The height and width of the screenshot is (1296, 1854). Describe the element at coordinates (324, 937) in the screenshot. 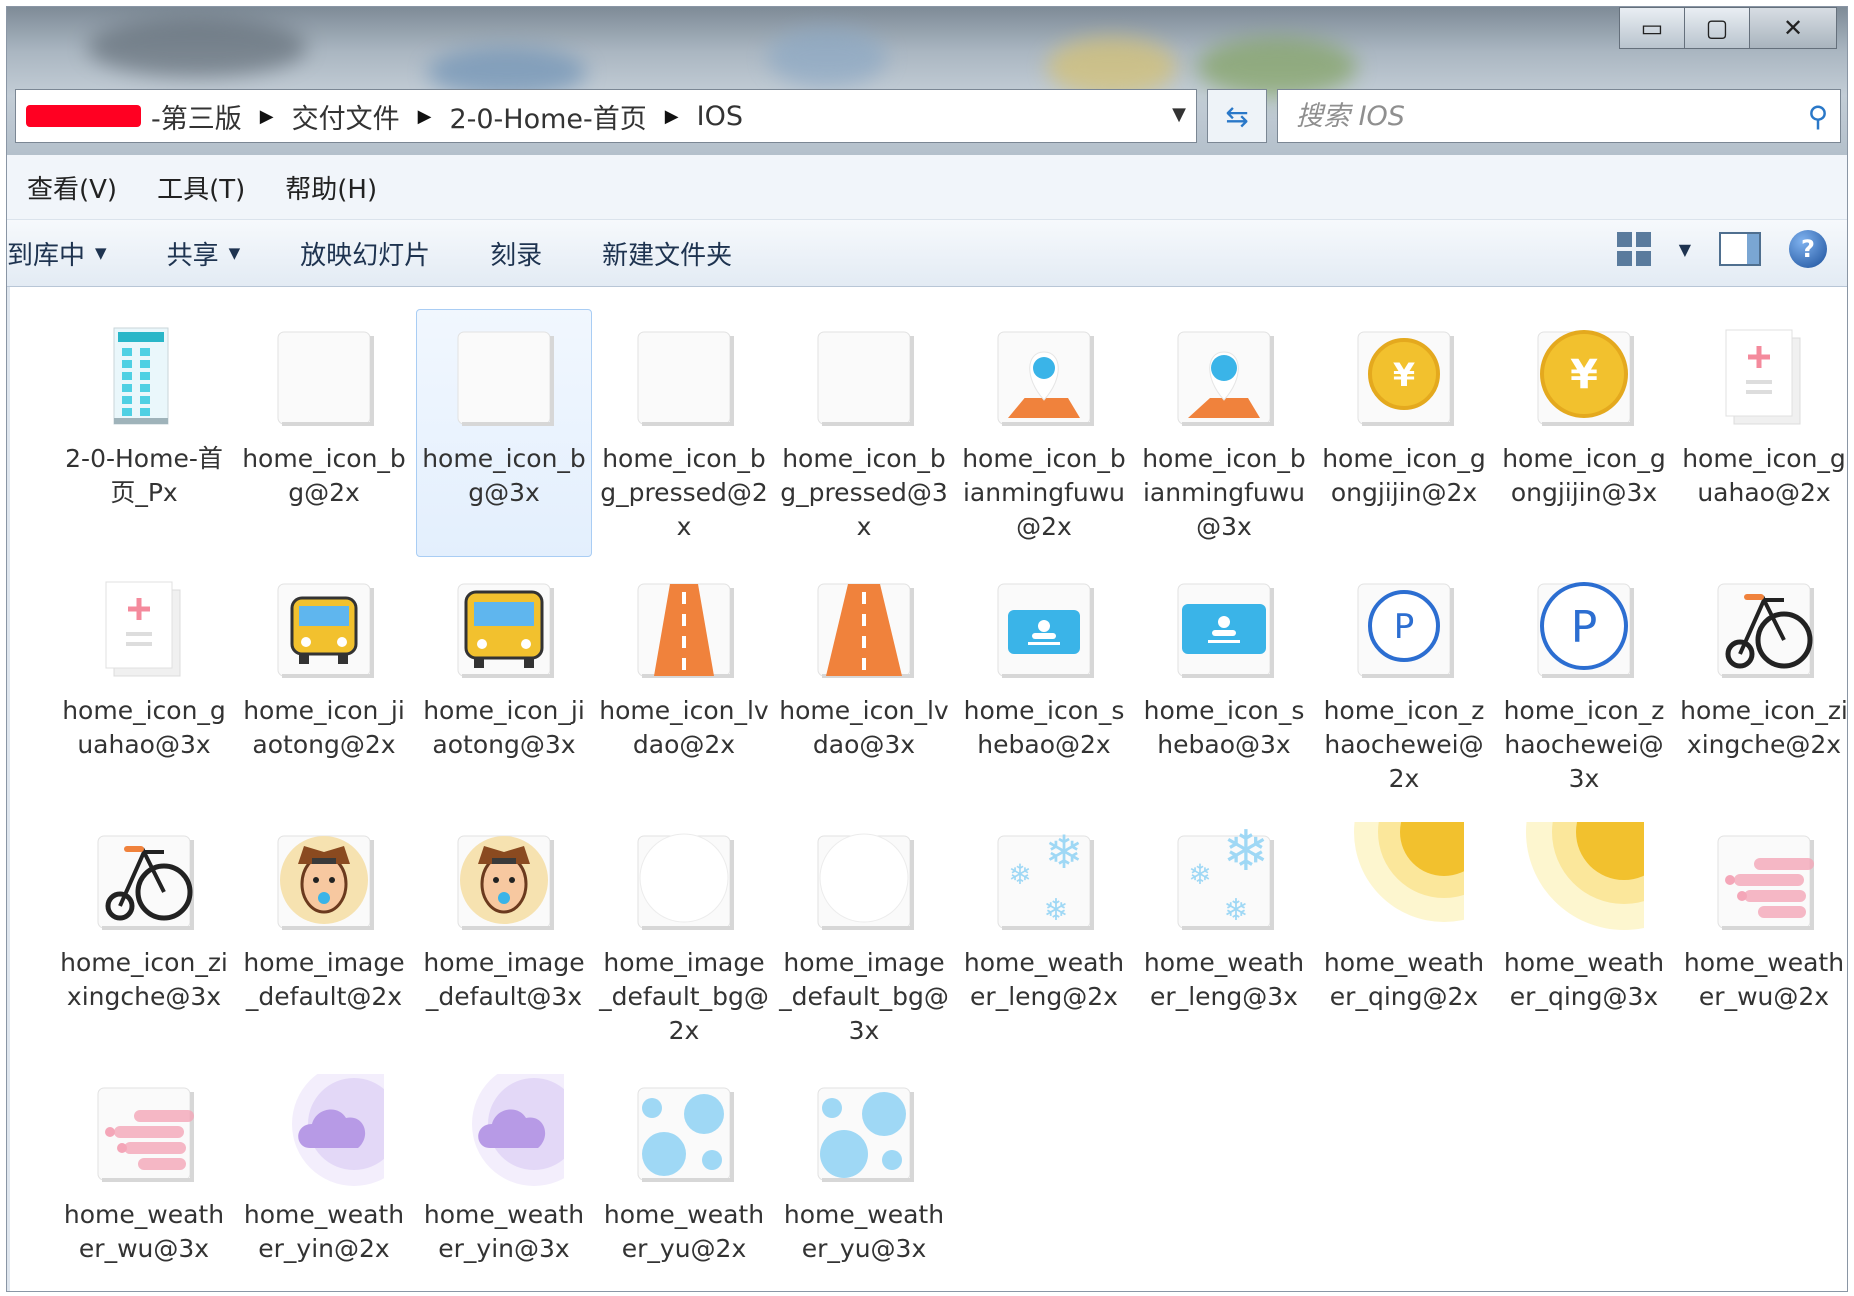

I see `file-item: home_image_default@2x` at that location.